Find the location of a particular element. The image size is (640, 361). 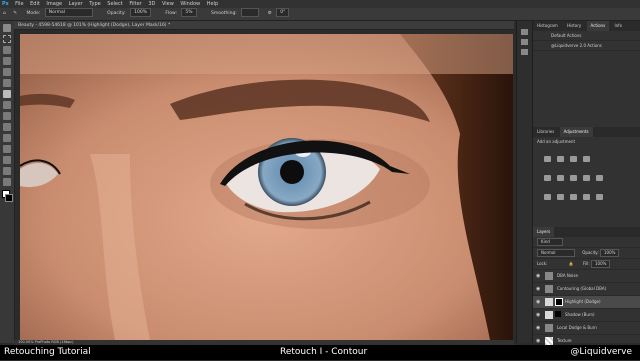

zoom-tool-icon is located at coordinates (7, 182).